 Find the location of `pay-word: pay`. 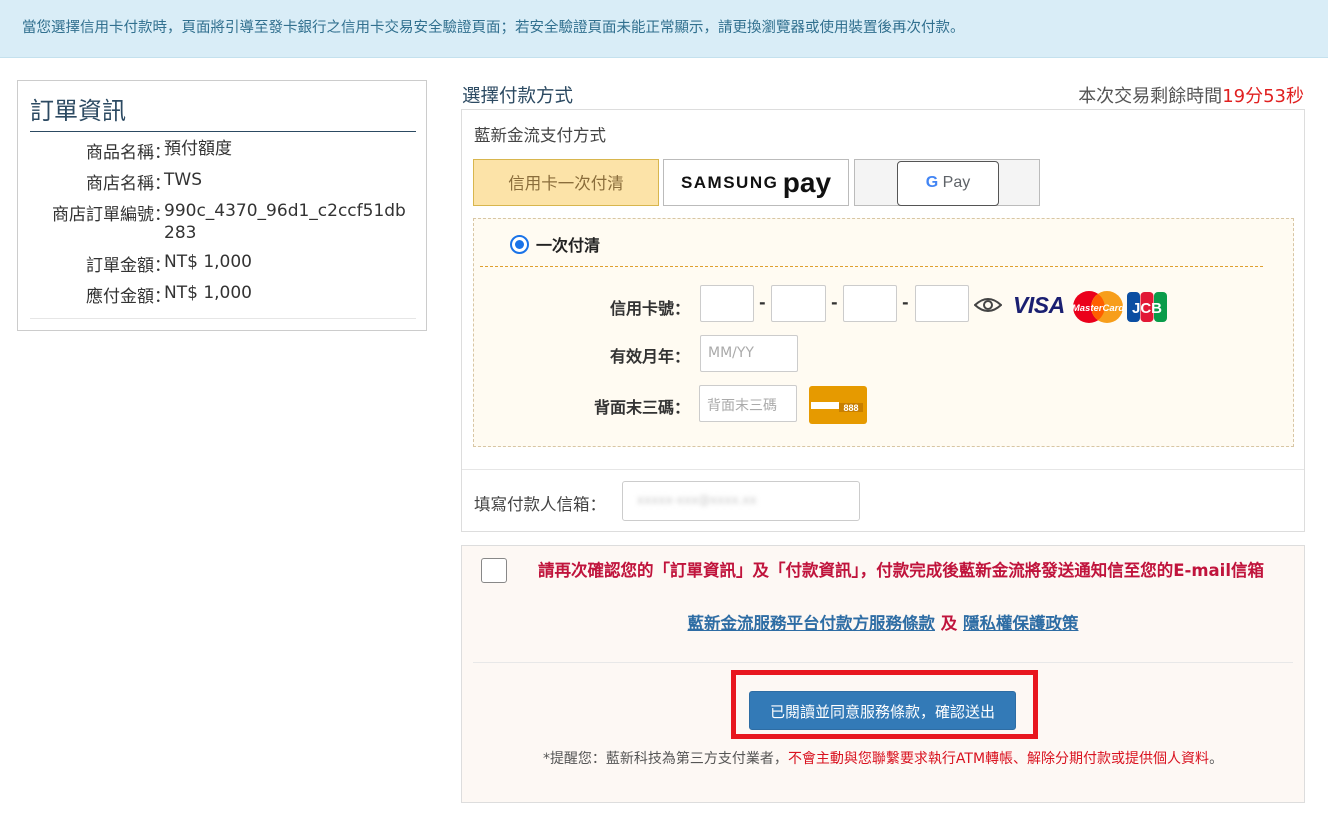

pay-word: pay is located at coordinates (807, 182).